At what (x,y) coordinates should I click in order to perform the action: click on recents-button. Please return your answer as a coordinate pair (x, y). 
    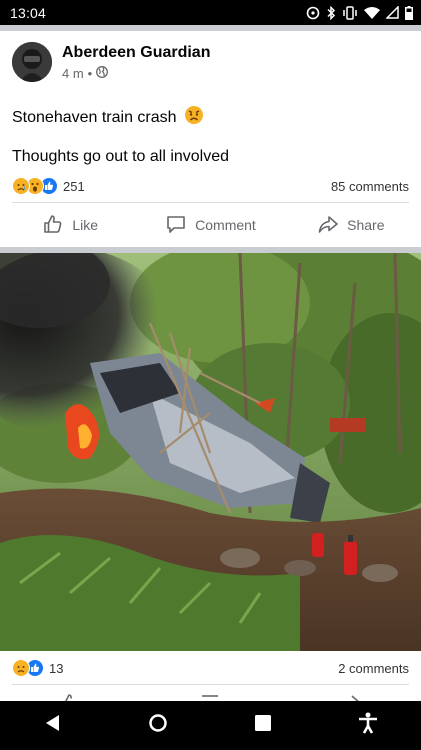
    Looking at the image, I should click on (263, 726).